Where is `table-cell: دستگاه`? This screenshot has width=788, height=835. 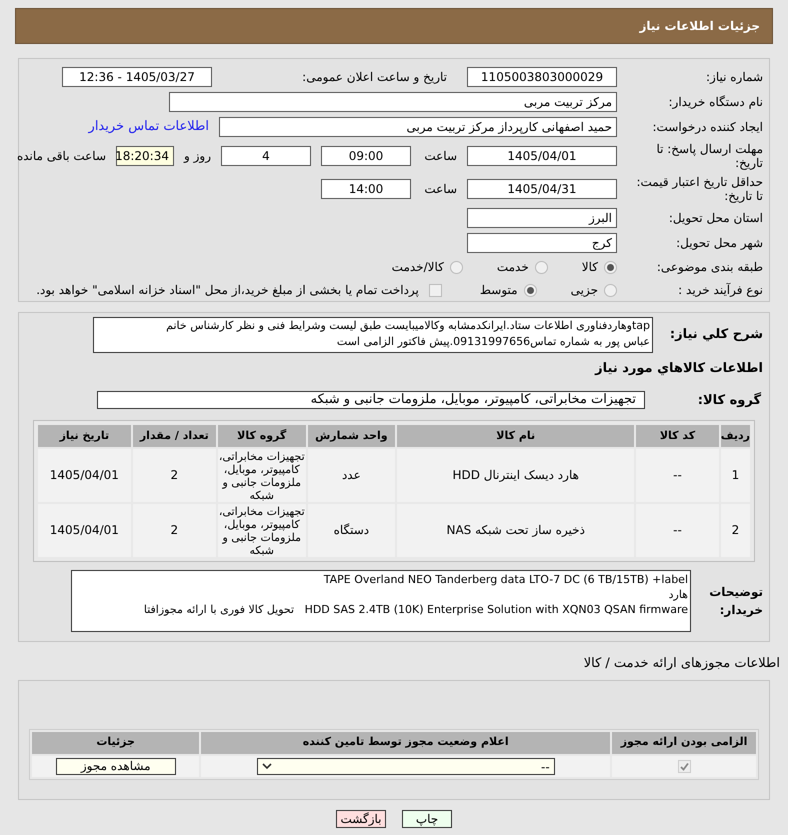 table-cell: دستگاه is located at coordinates (352, 530).